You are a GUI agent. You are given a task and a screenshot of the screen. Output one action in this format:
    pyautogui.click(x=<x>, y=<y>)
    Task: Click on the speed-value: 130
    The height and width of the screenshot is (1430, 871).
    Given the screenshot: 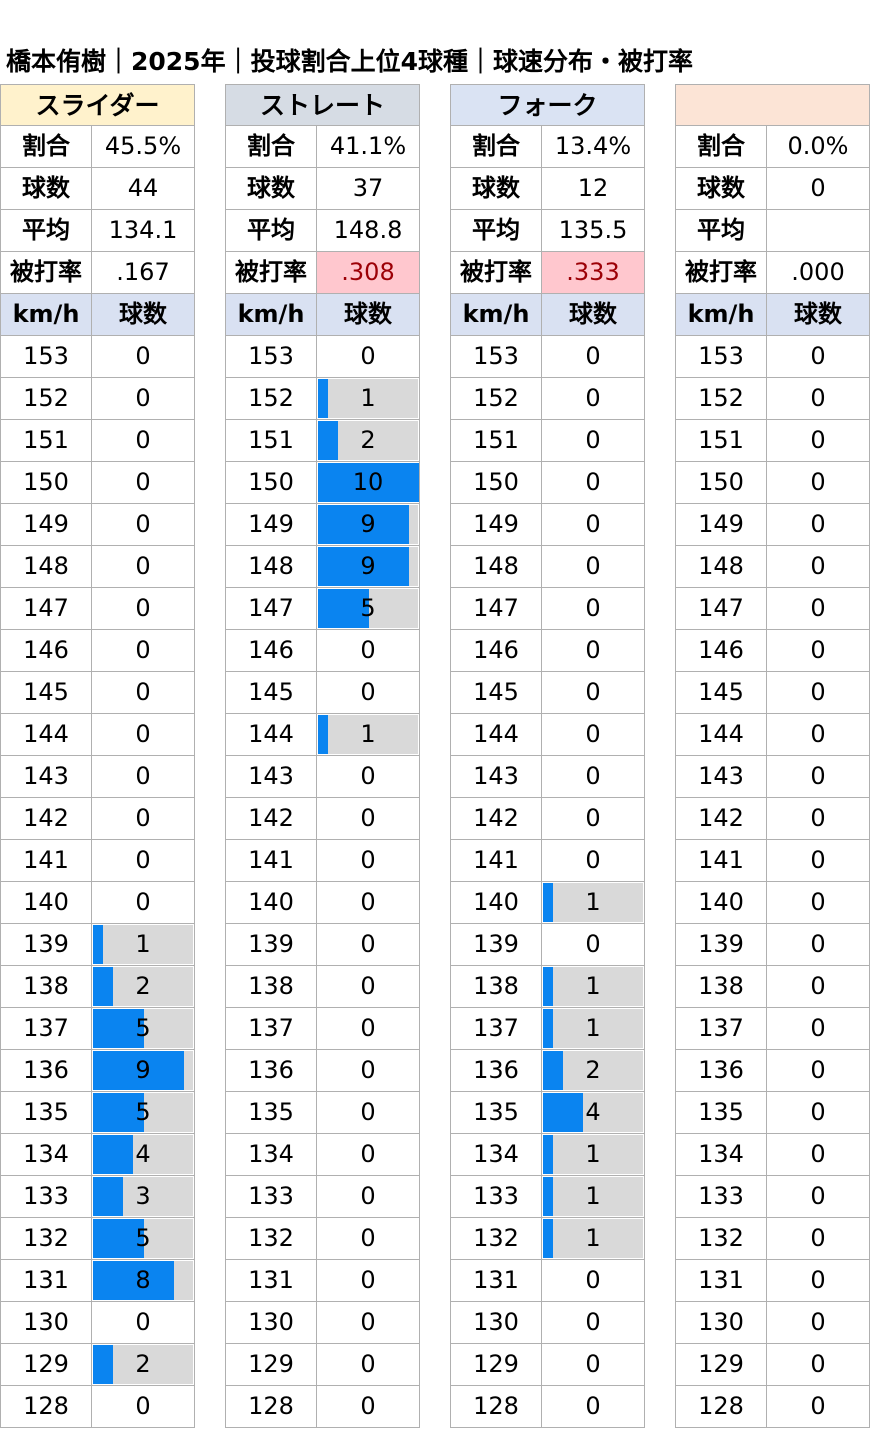 What is the action you would take?
    pyautogui.click(x=496, y=1322)
    